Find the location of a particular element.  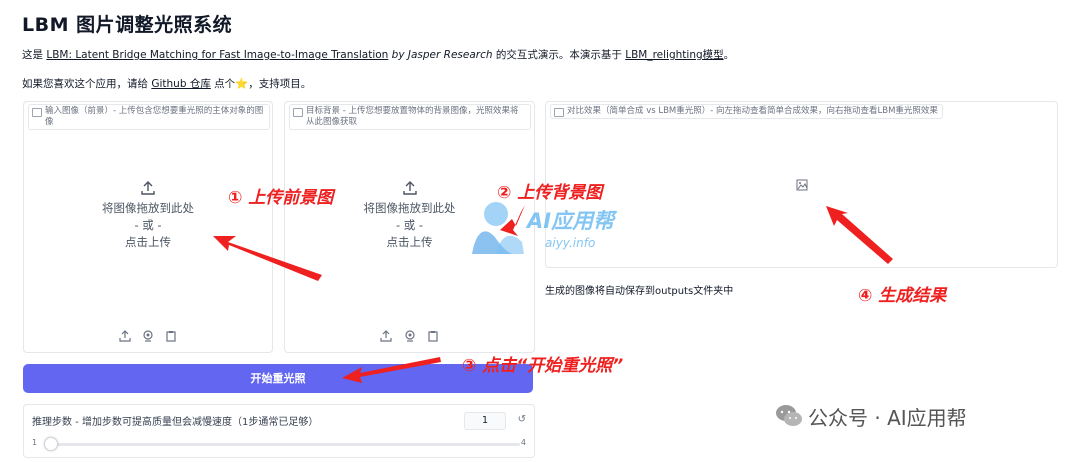

intro-prefix: 这是 is located at coordinates (34, 55).